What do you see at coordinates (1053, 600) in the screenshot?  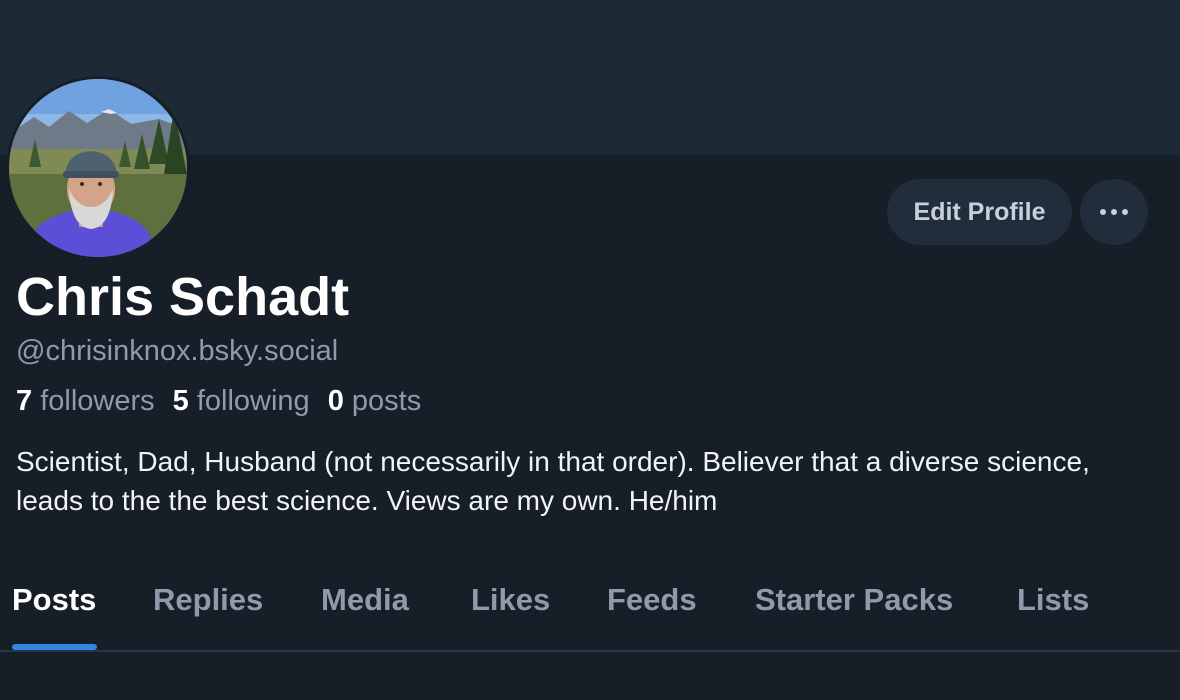 I see `tab-lists: Lists` at bounding box center [1053, 600].